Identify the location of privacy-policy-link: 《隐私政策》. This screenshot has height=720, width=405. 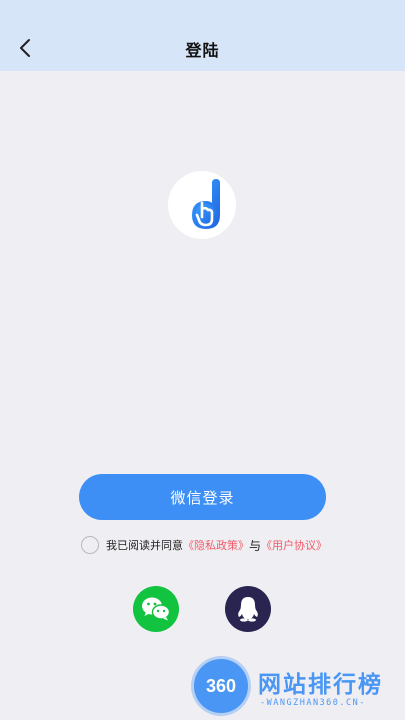
(216, 545).